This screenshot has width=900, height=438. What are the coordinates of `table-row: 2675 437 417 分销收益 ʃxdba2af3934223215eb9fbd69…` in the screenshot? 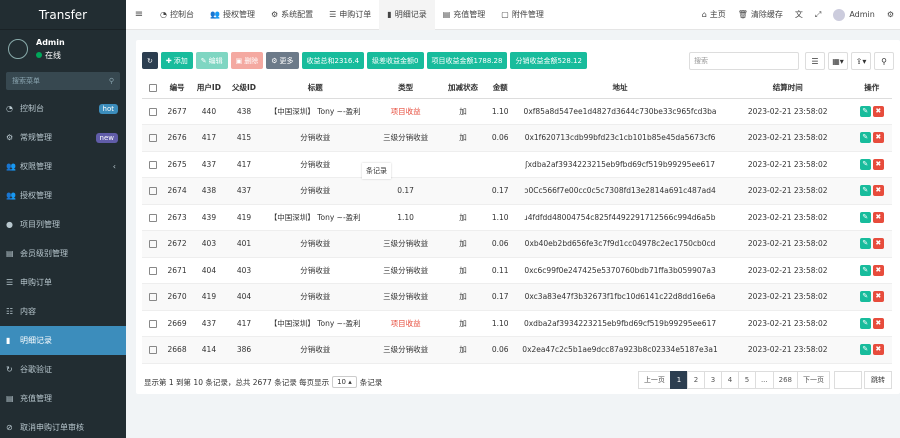 It's located at (517, 164).